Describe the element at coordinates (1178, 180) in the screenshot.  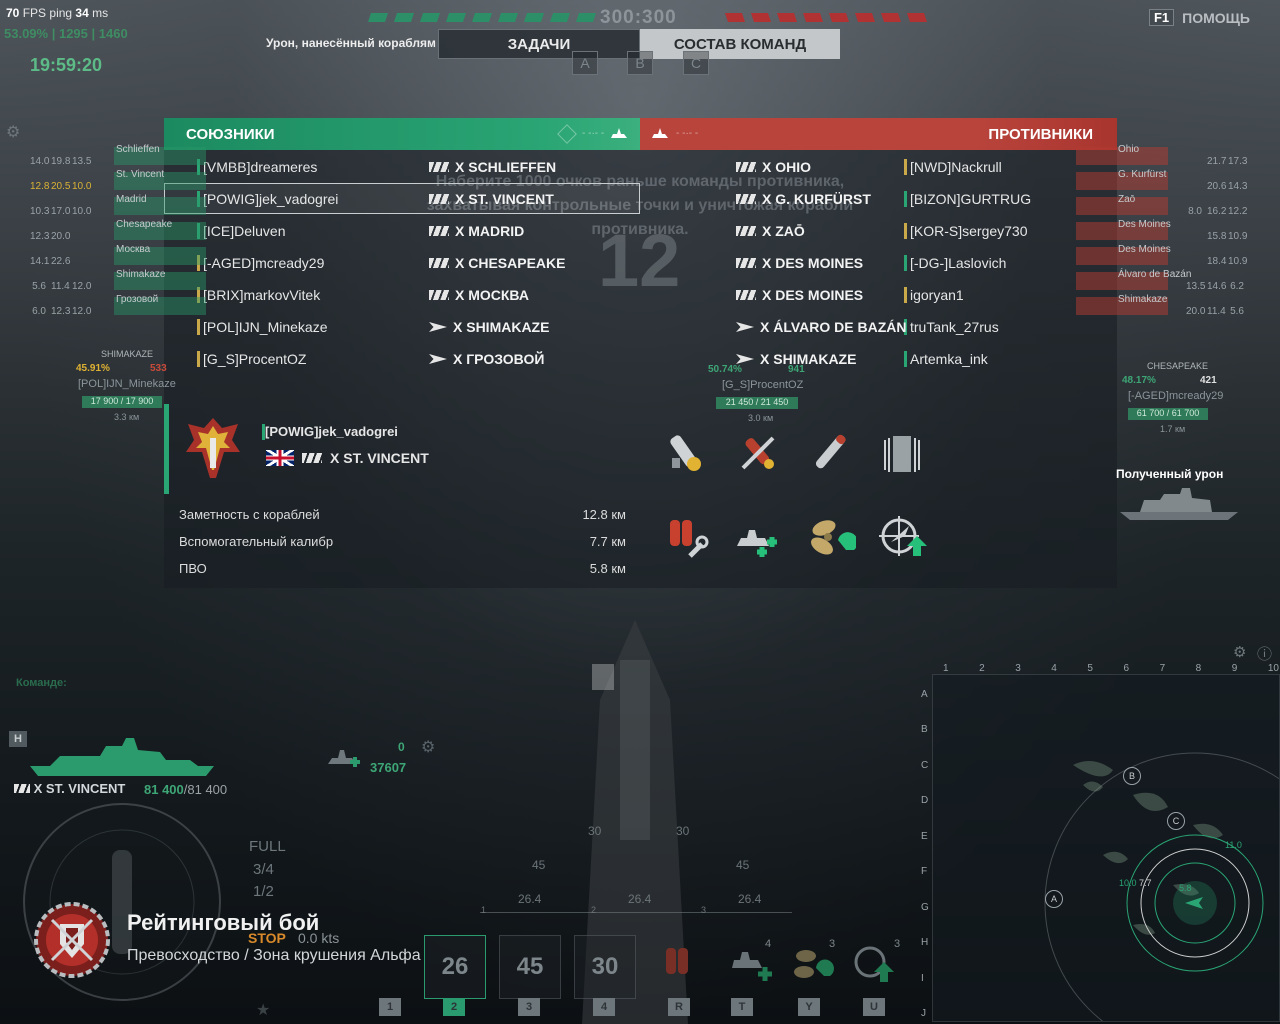
I see `side-ship-row: G. Kurfürst 20.6 14.3` at that location.